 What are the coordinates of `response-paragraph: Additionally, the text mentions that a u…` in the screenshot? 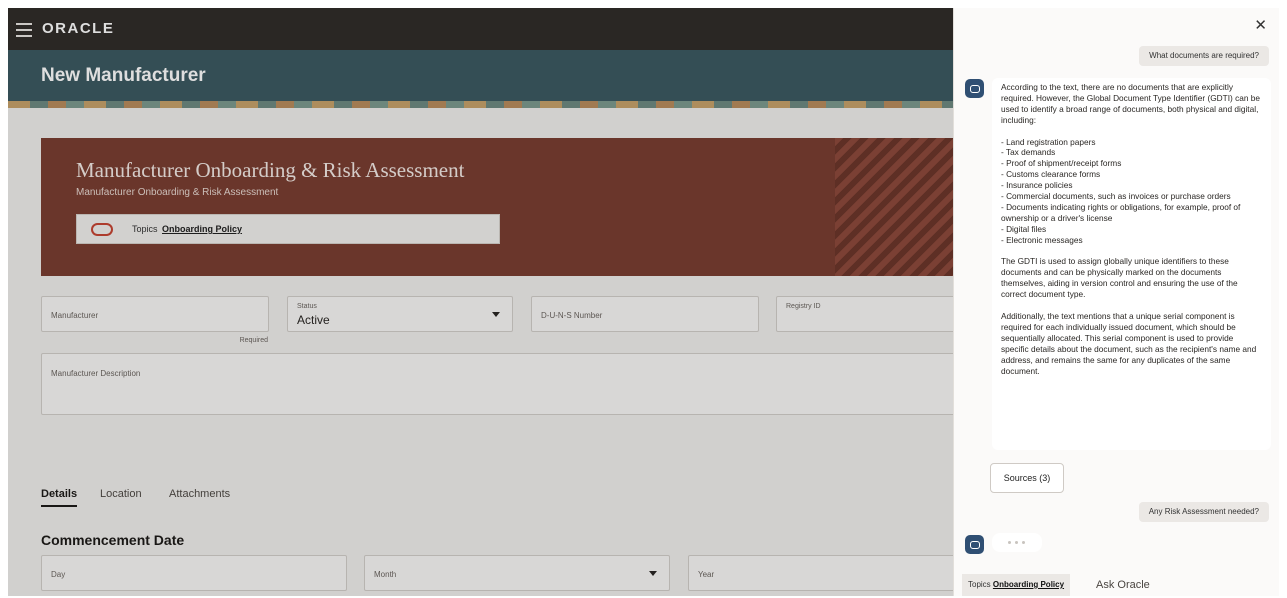 It's located at (1129, 343).